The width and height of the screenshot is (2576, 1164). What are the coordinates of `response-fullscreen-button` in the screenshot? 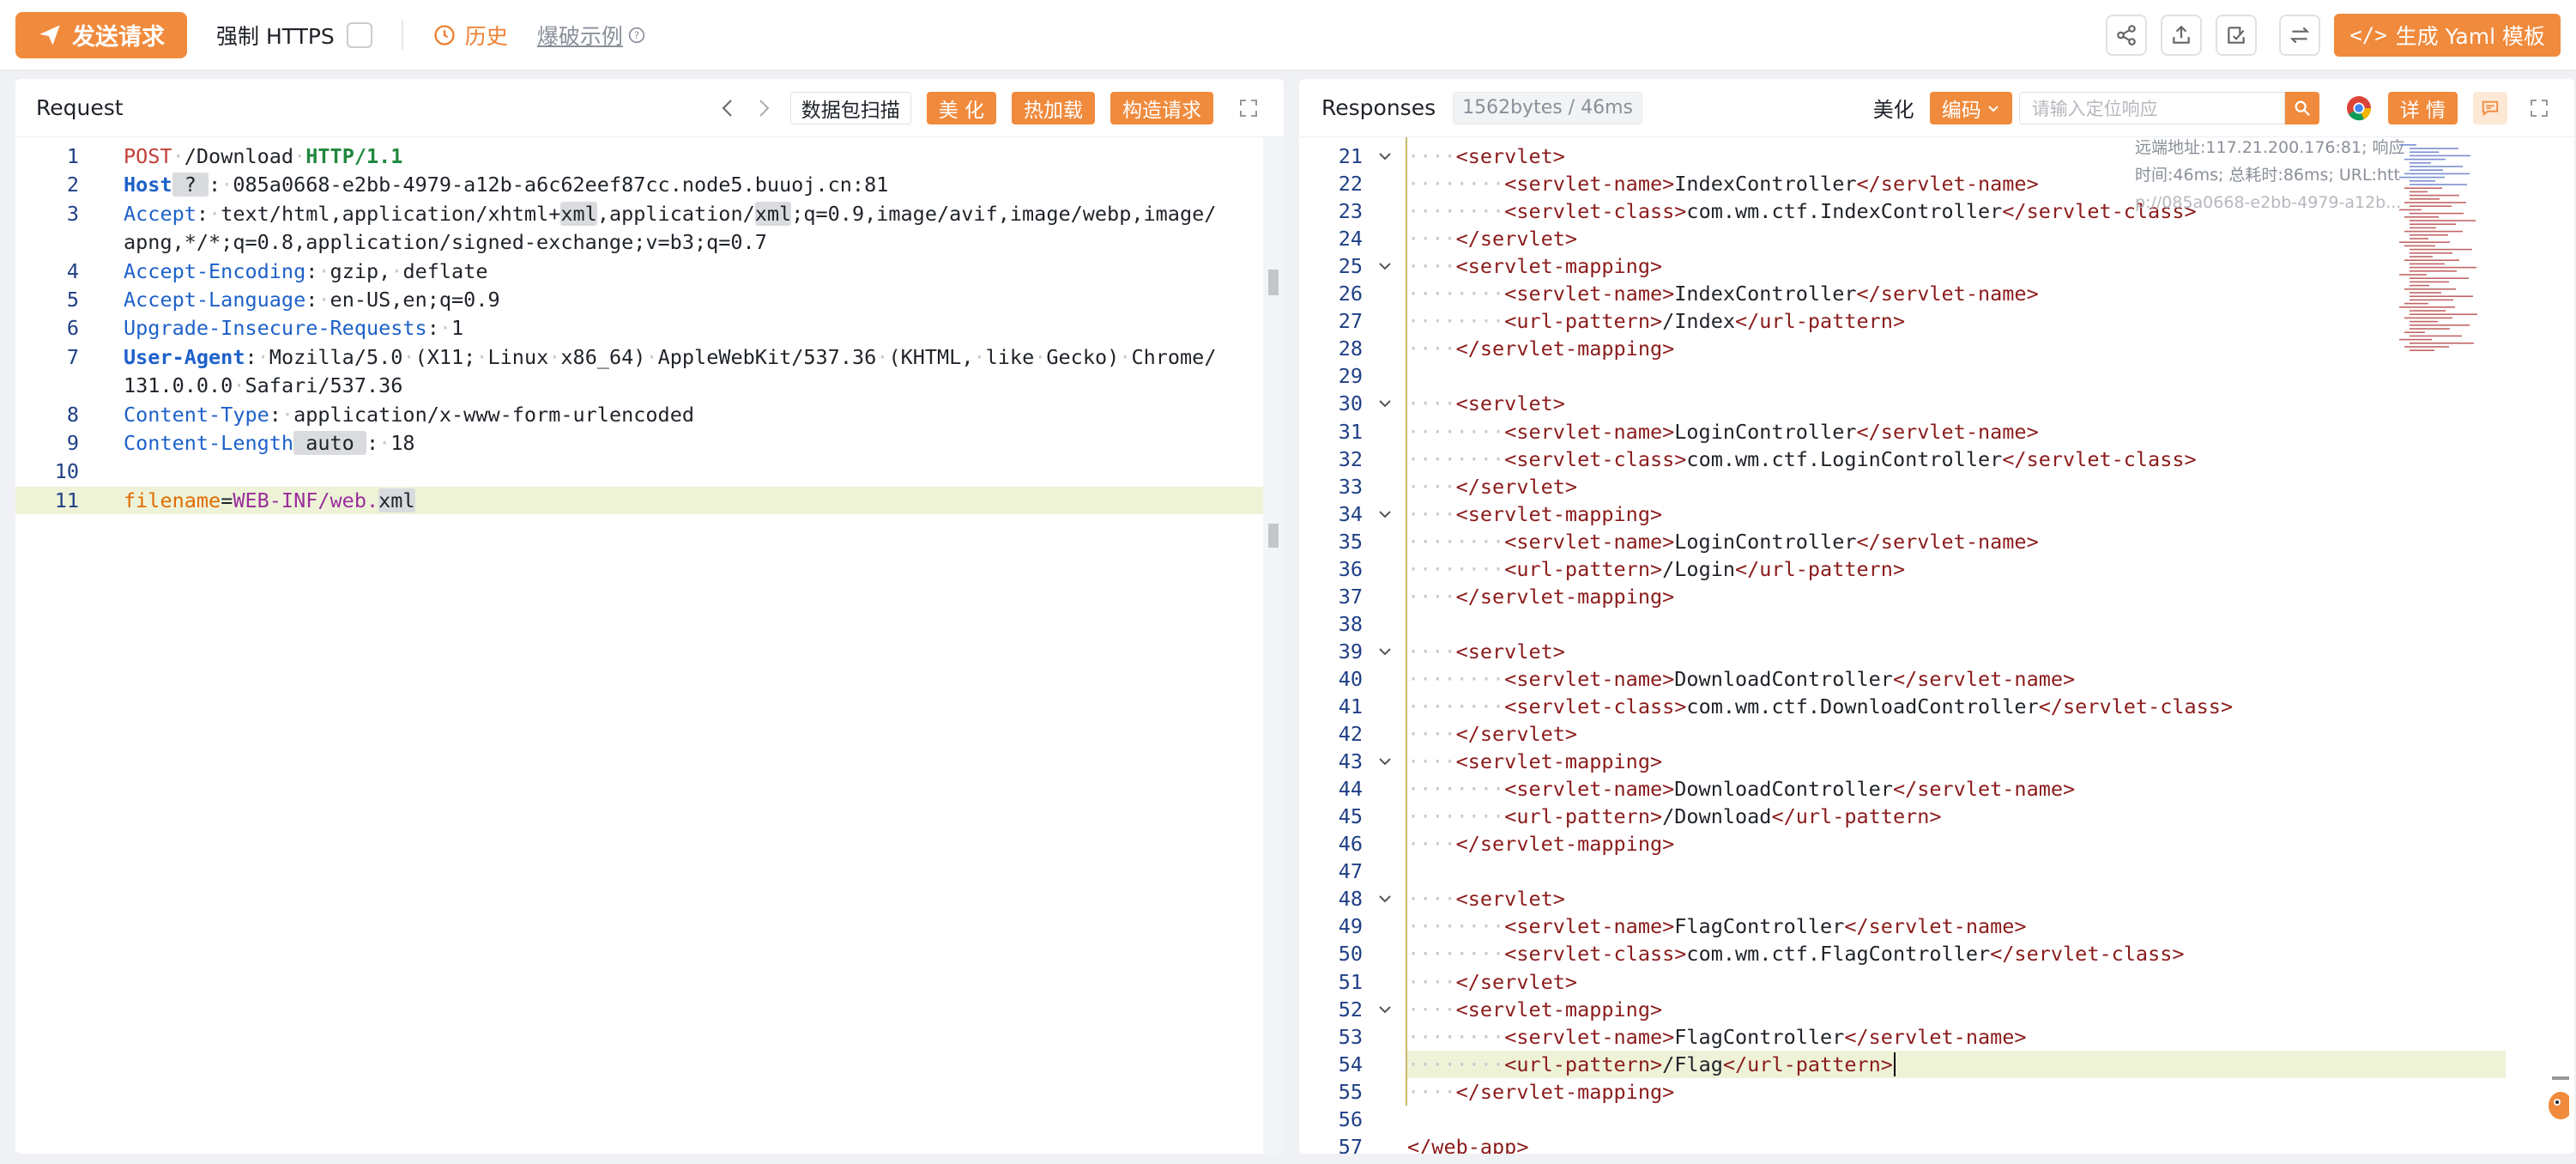 It's located at (2539, 108).